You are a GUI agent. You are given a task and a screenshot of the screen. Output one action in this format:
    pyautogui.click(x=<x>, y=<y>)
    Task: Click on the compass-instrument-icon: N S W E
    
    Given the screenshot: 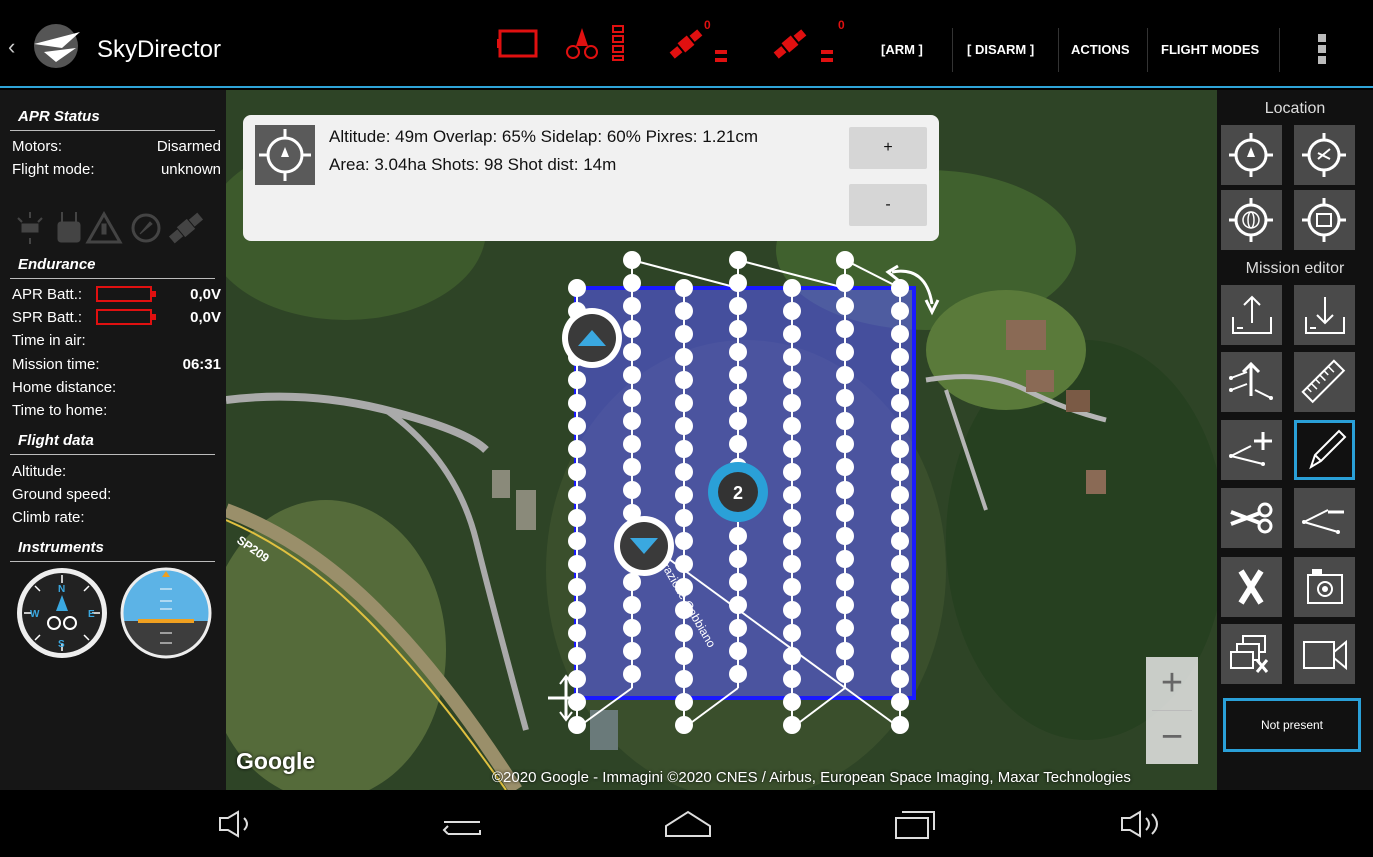 What is the action you would take?
    pyautogui.click(x=62, y=613)
    